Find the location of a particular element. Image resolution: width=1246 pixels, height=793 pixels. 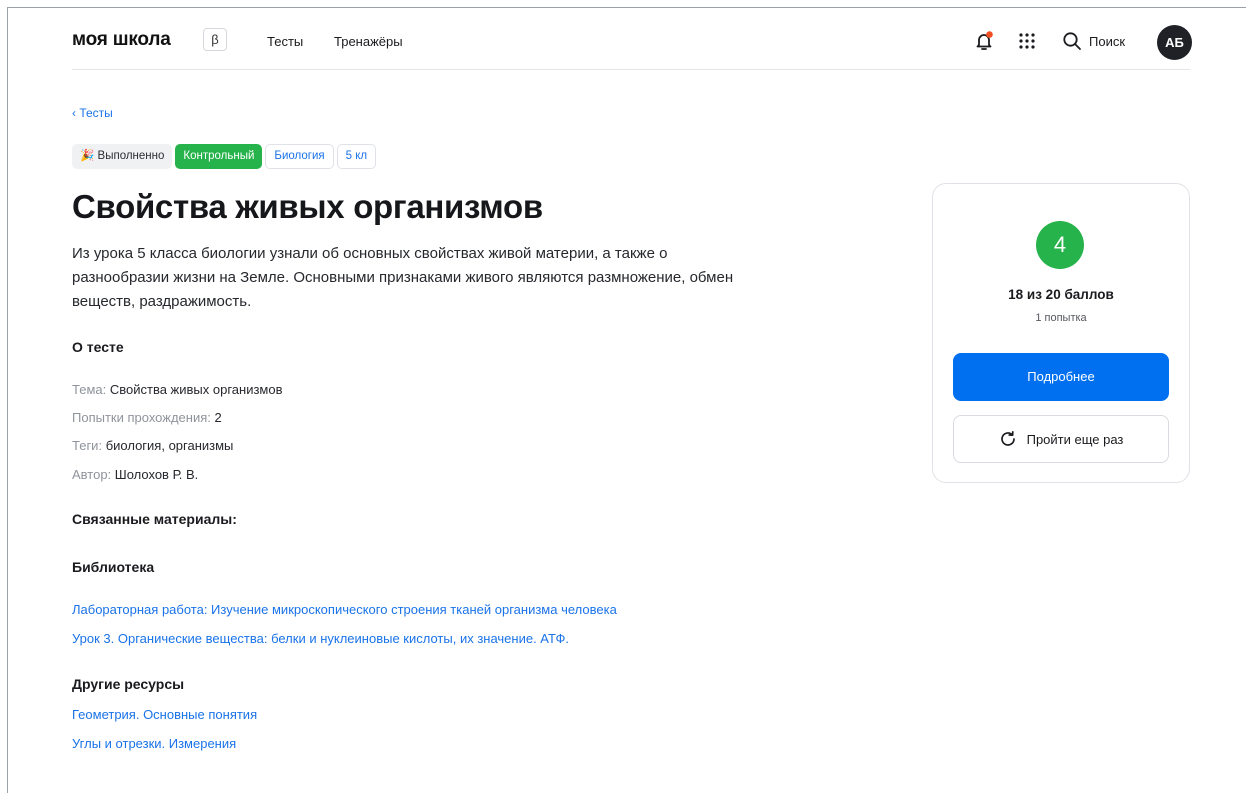

page-title: Свойства живых организмов is located at coordinates (307, 206).